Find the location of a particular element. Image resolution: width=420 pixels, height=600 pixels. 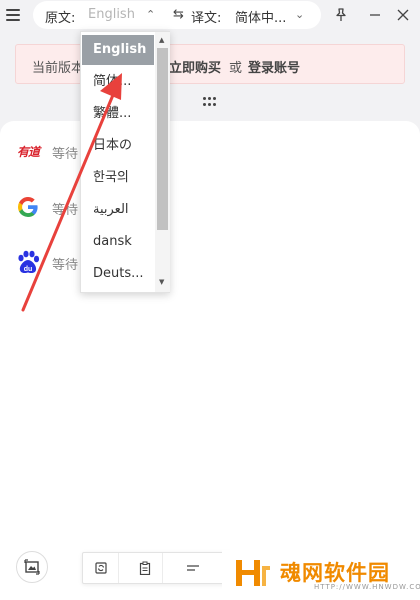

google-logo-icon is located at coordinates (28, 207).